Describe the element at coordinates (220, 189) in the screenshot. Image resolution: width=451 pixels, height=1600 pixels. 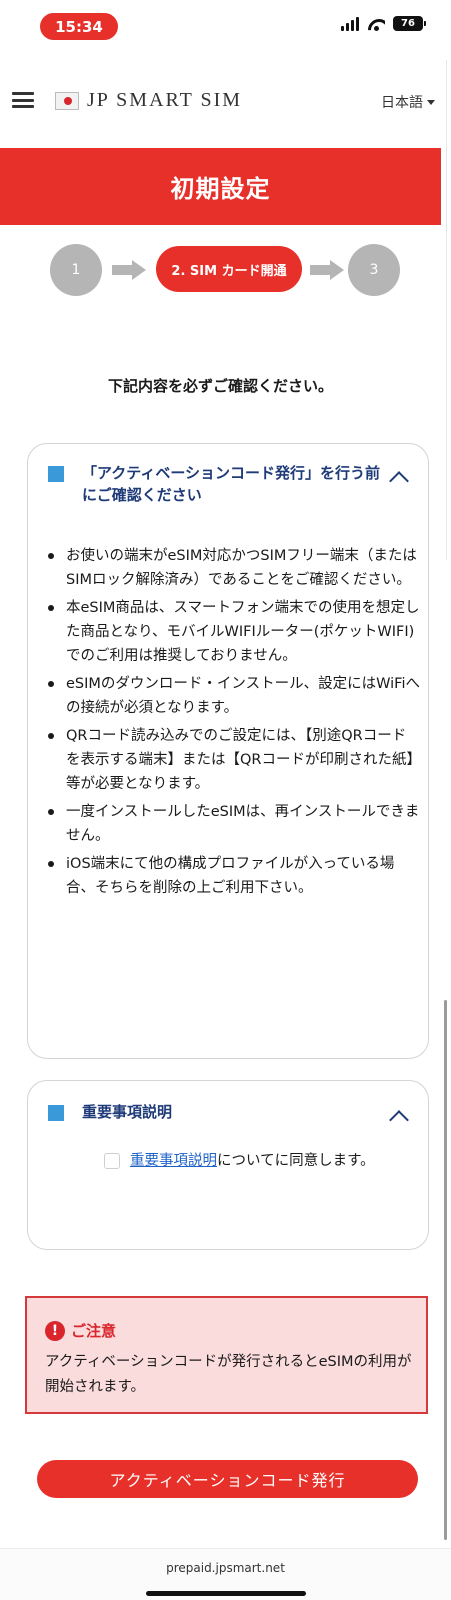
I see `page-title: 初期設定` at that location.